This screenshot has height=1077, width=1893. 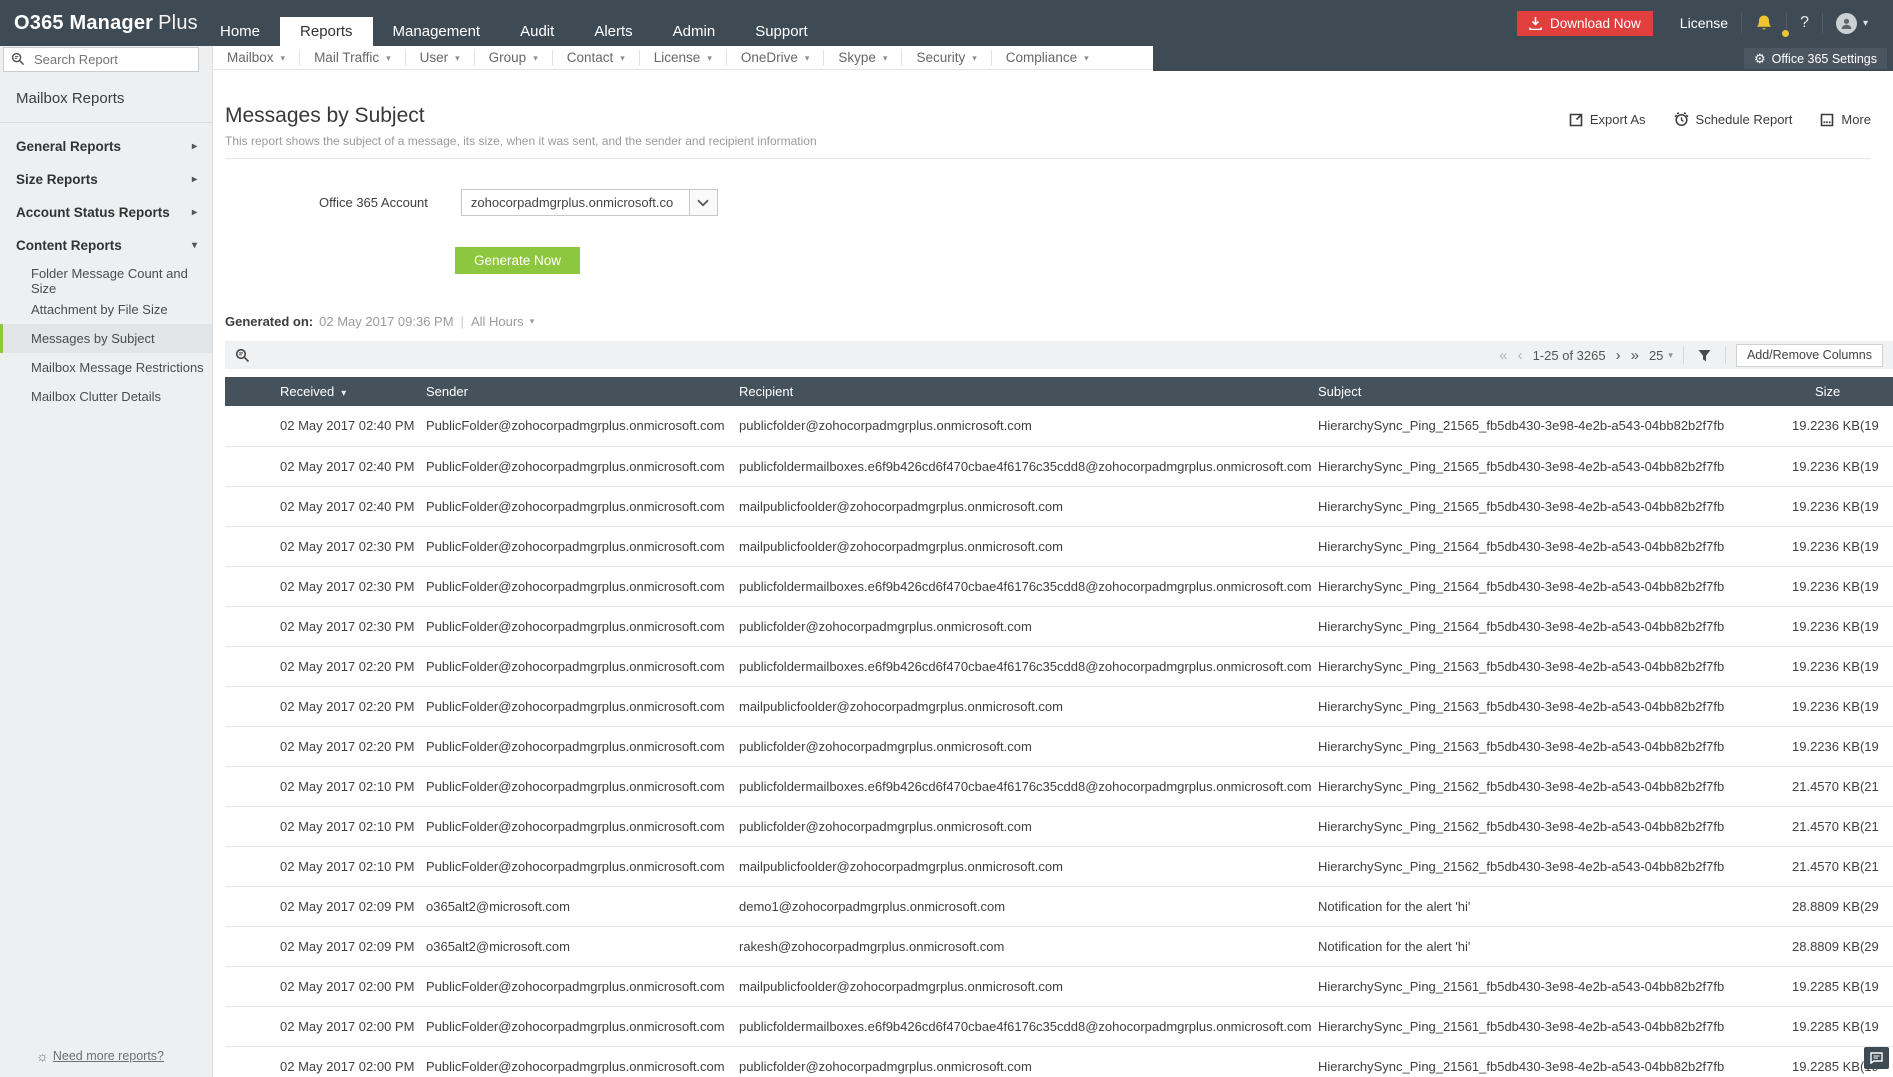 I want to click on office-365-settings-button: ⚙ Office 365 Settings, so click(x=1815, y=58).